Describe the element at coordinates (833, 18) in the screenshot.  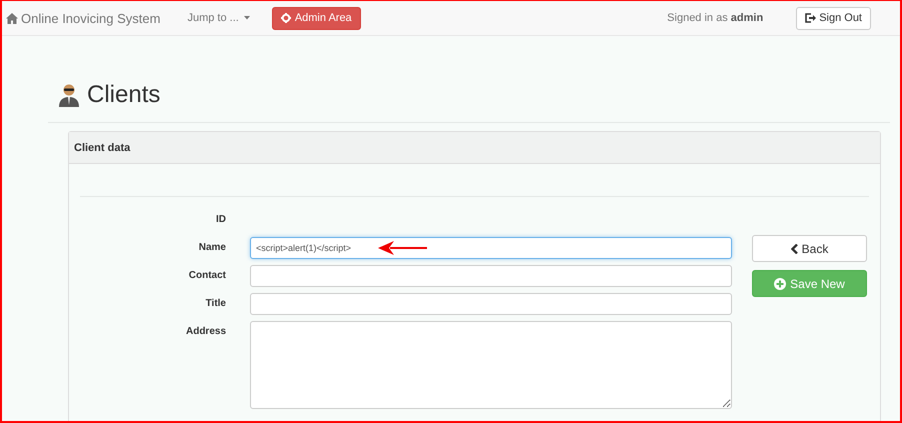
I see `sign-out-button: Sign Out` at that location.